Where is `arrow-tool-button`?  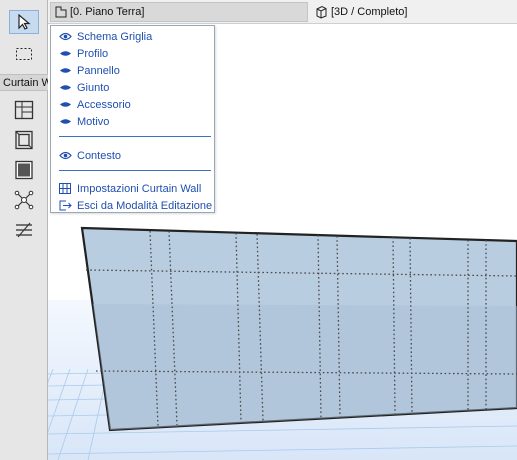 arrow-tool-button is located at coordinates (24, 22).